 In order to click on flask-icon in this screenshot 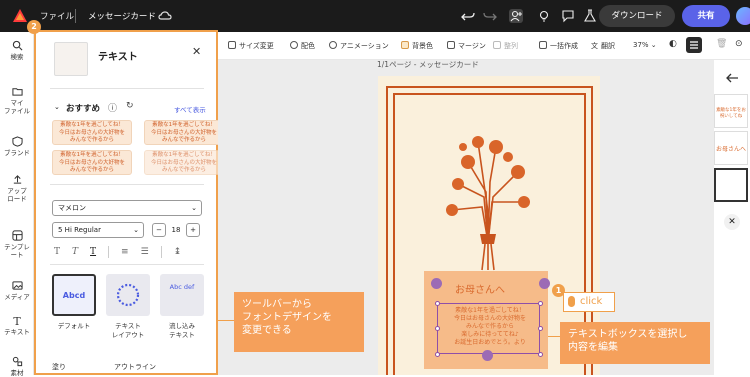, I will do `click(590, 16)`.